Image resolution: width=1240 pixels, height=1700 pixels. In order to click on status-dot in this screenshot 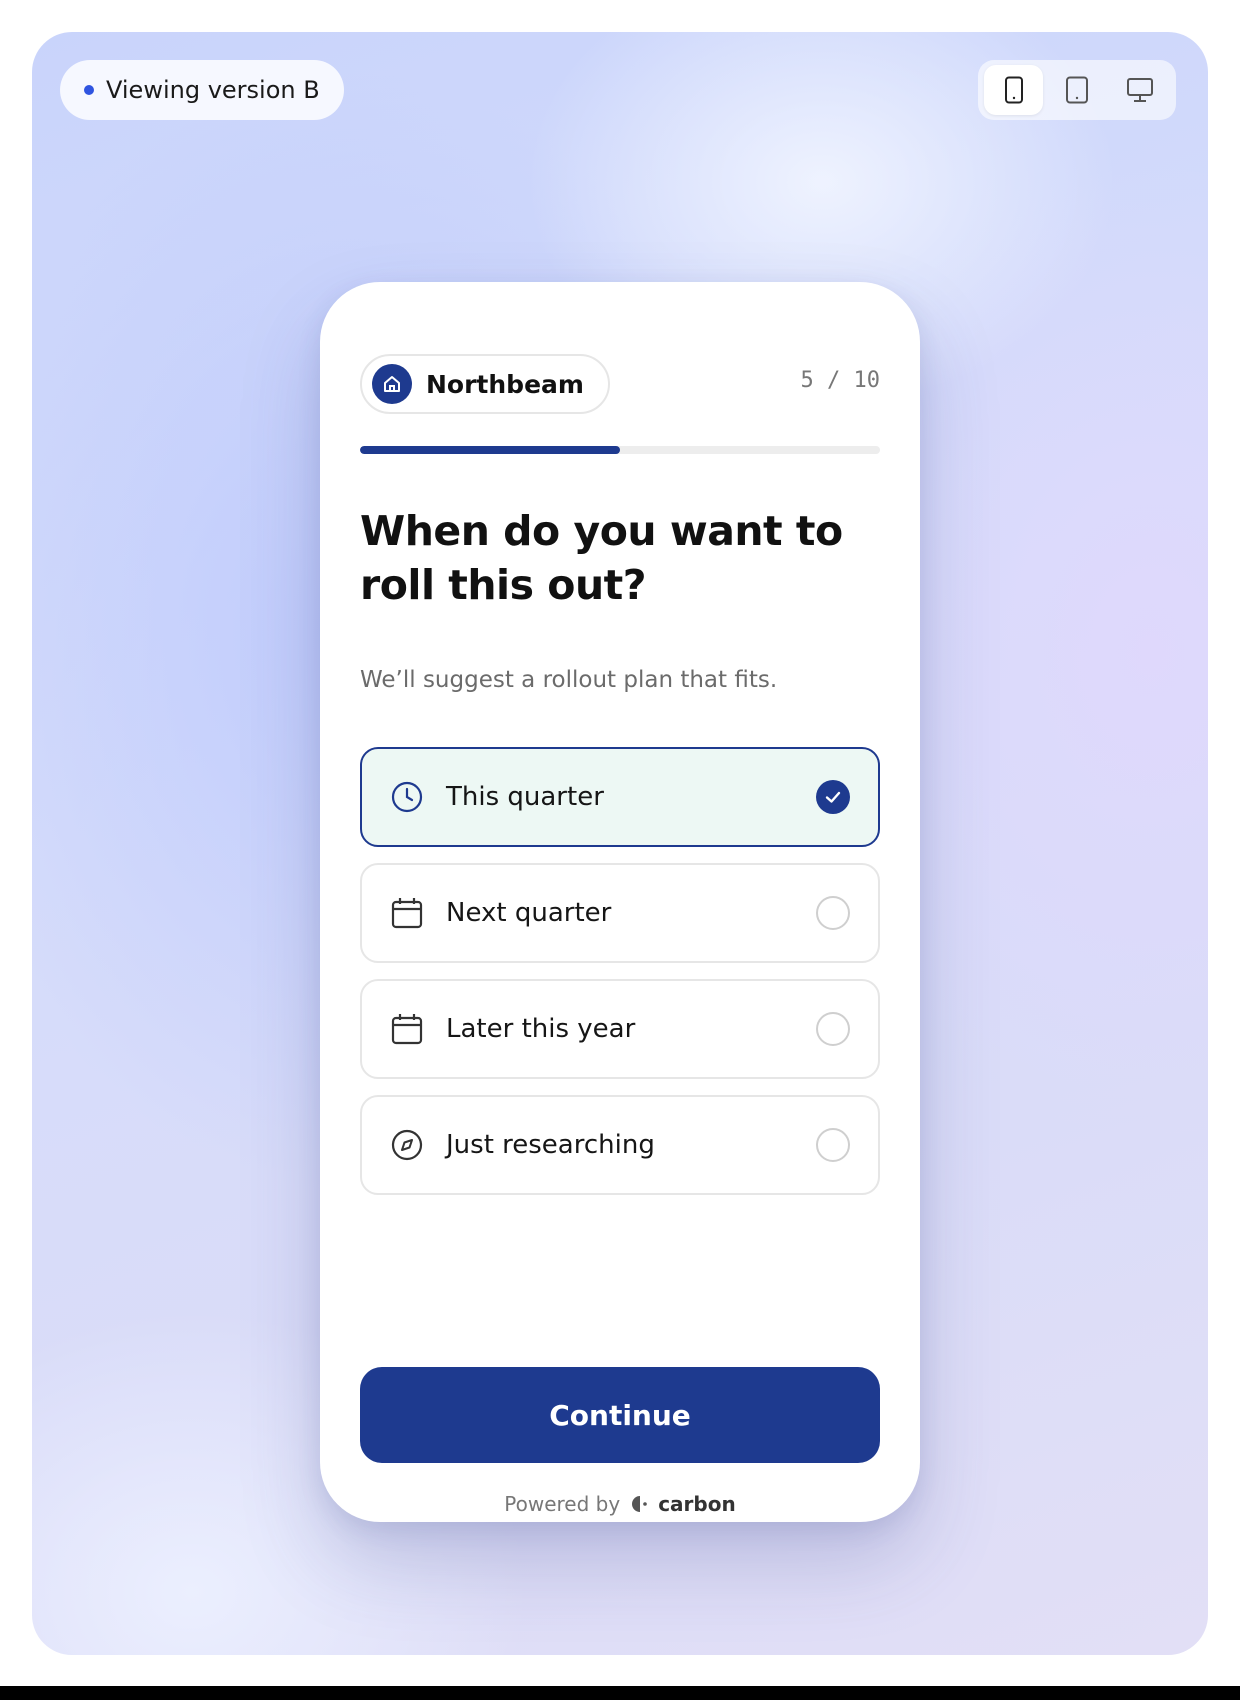, I will do `click(89, 90)`.